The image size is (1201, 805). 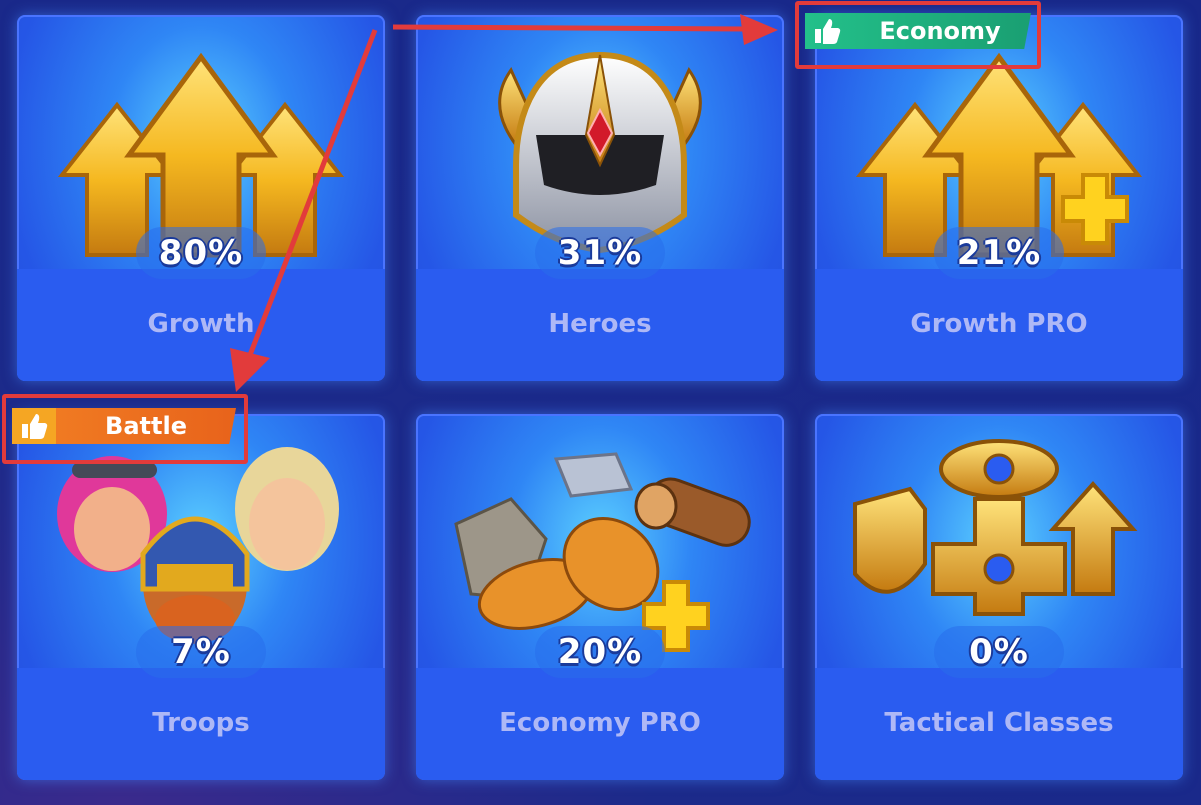 What do you see at coordinates (600, 324) in the screenshot?
I see `card-label: Heroes` at bounding box center [600, 324].